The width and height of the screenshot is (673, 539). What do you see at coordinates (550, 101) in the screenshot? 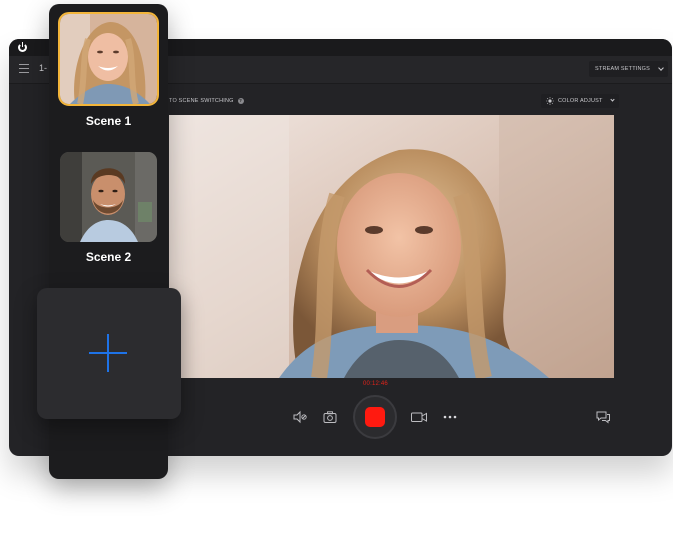
I see `sun-icon` at bounding box center [550, 101].